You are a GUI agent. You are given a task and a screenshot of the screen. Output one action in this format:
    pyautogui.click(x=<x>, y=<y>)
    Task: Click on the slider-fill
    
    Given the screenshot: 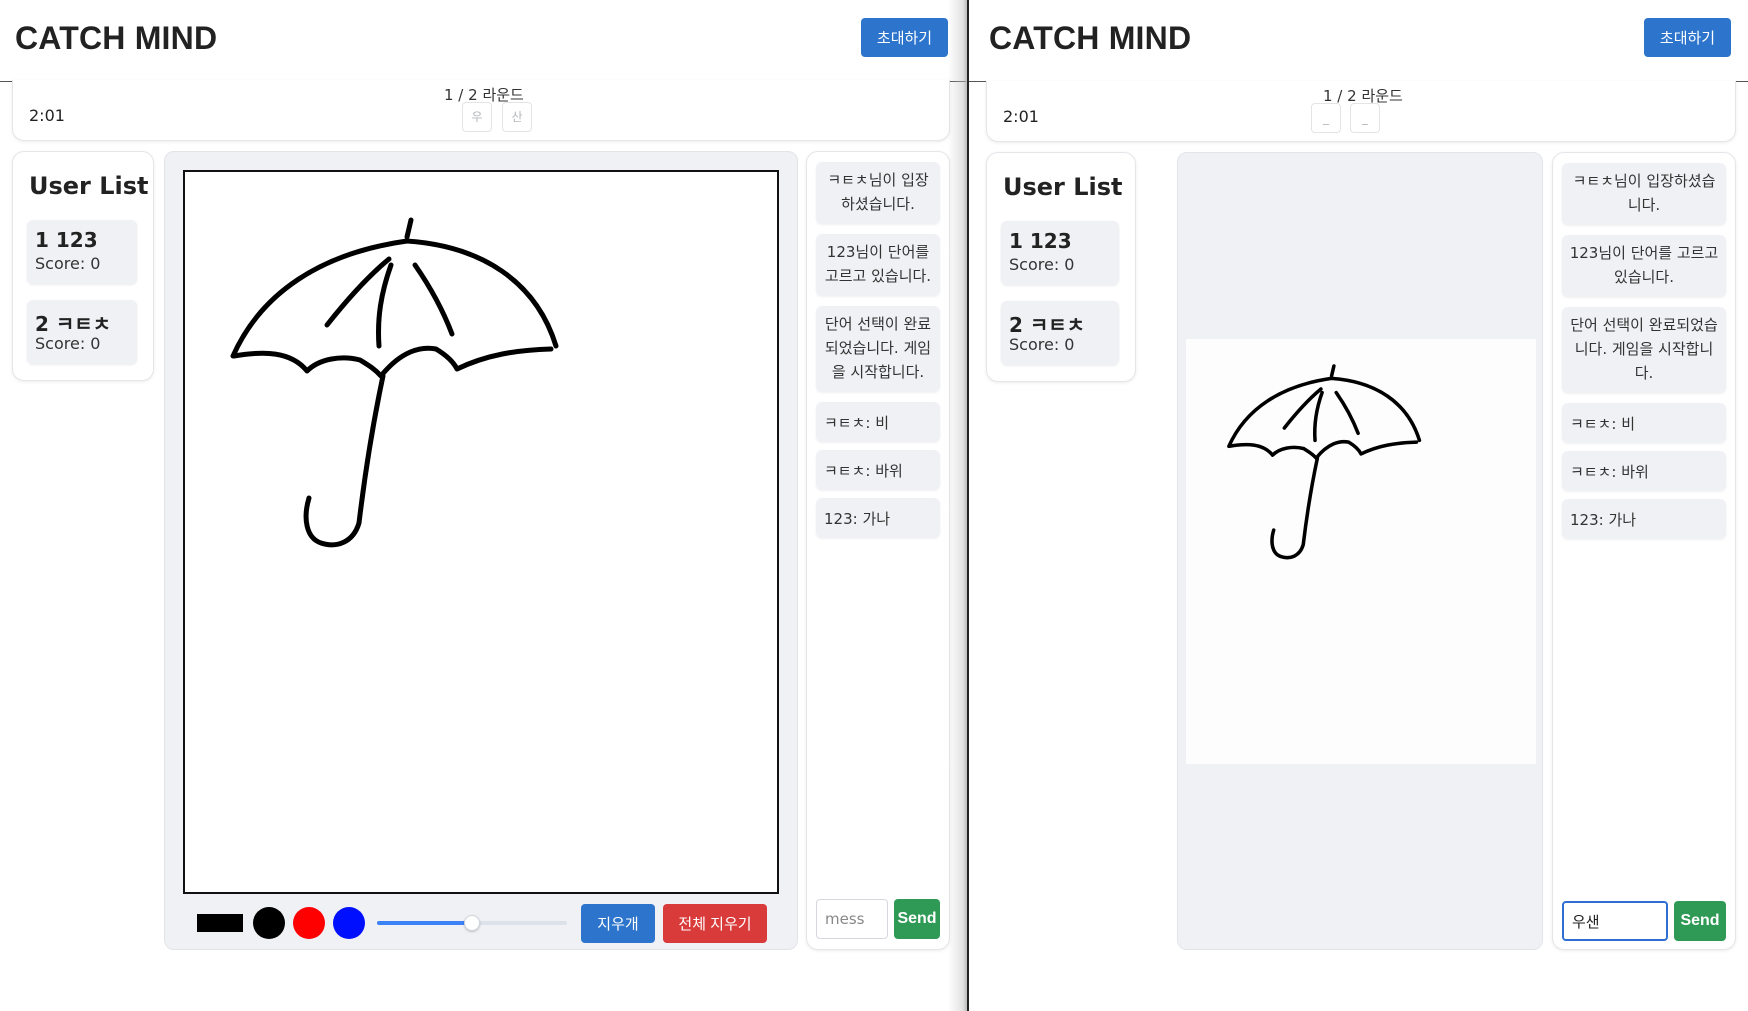 What is the action you would take?
    pyautogui.click(x=424, y=923)
    